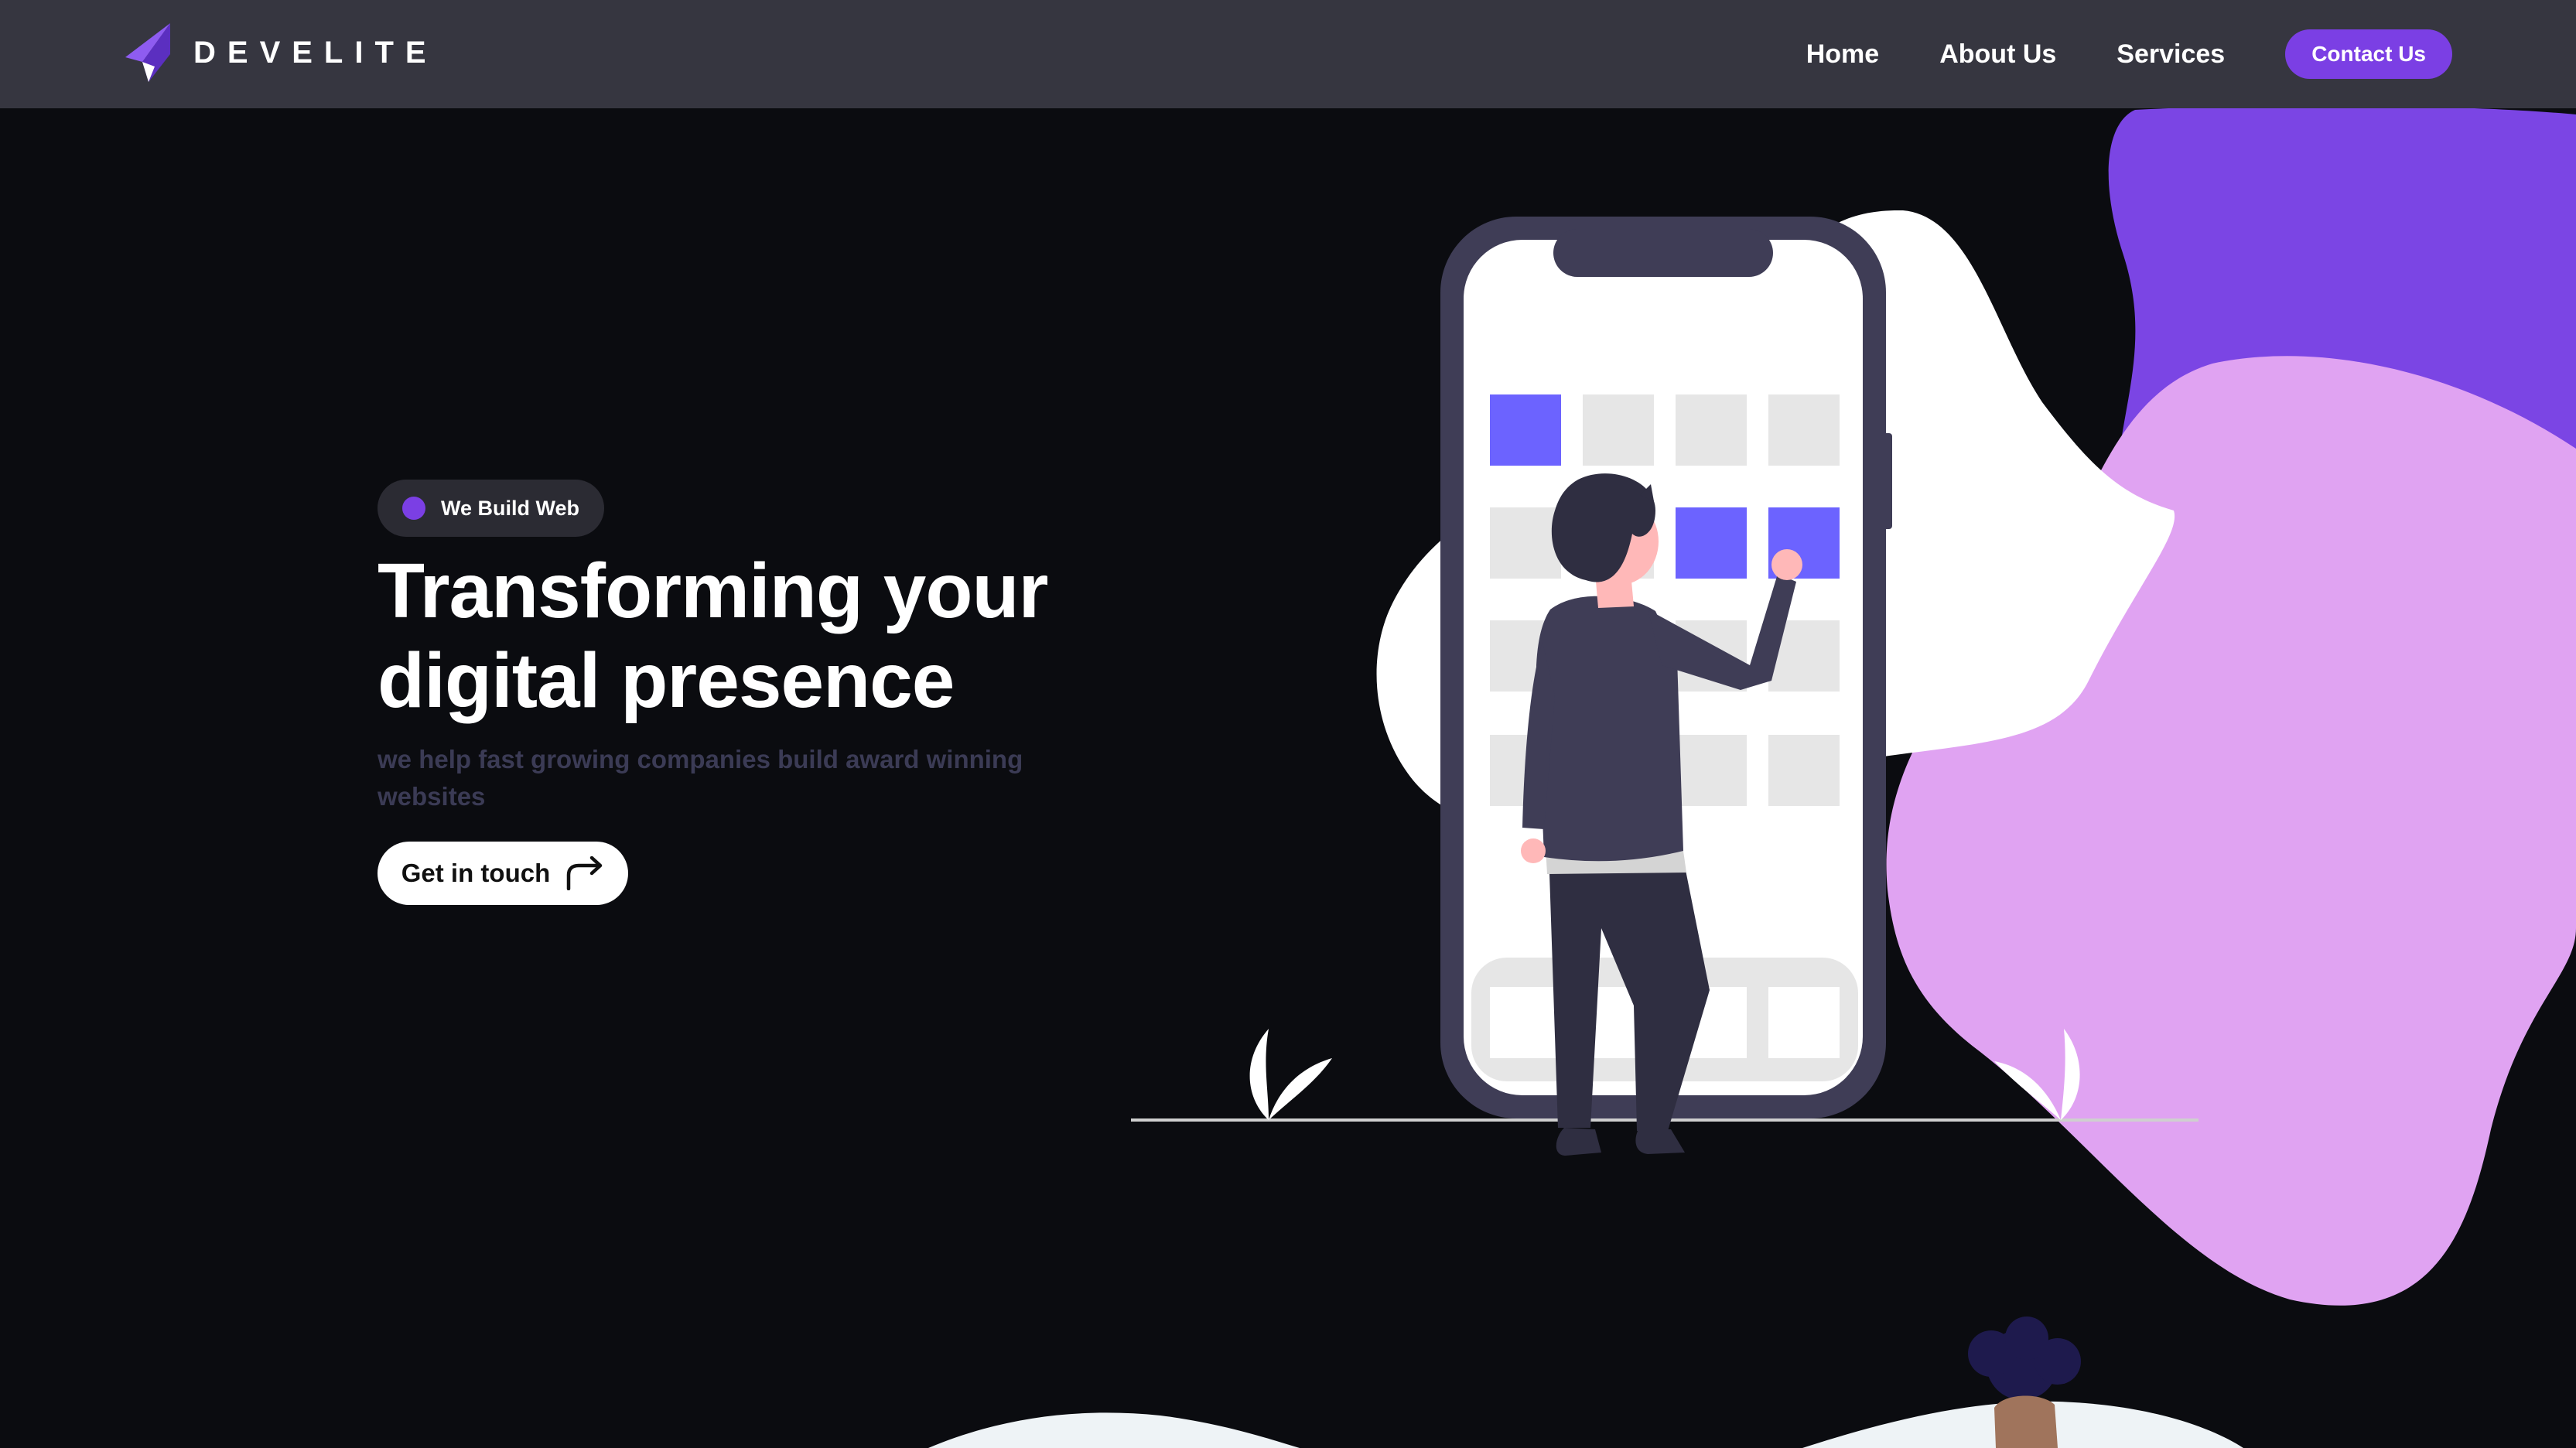 Image resolution: width=2576 pixels, height=1448 pixels. Describe the element at coordinates (1843, 55) in the screenshot. I see `nav-home: Home` at that location.